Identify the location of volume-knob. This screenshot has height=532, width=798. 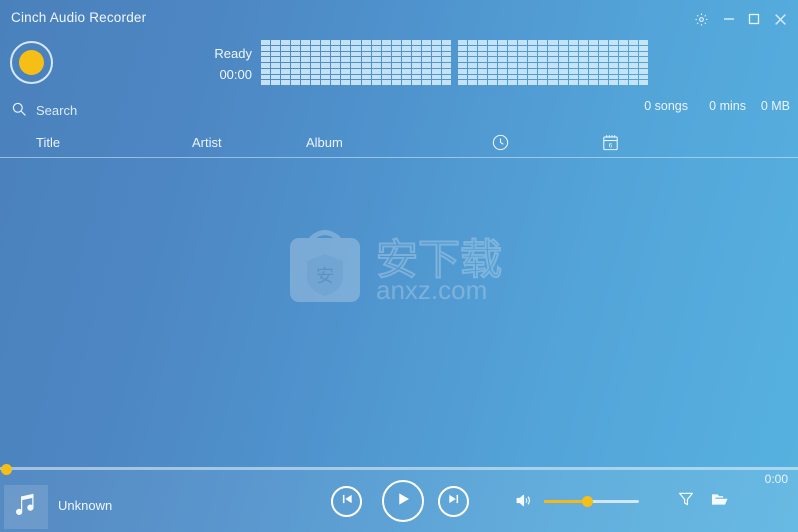
(587, 501).